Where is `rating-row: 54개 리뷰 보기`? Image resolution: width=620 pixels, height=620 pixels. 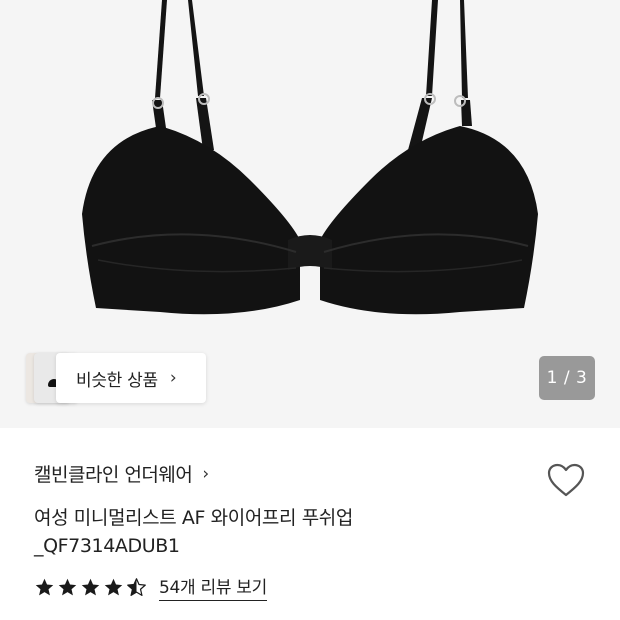 rating-row: 54개 리뷰 보기 is located at coordinates (150, 587).